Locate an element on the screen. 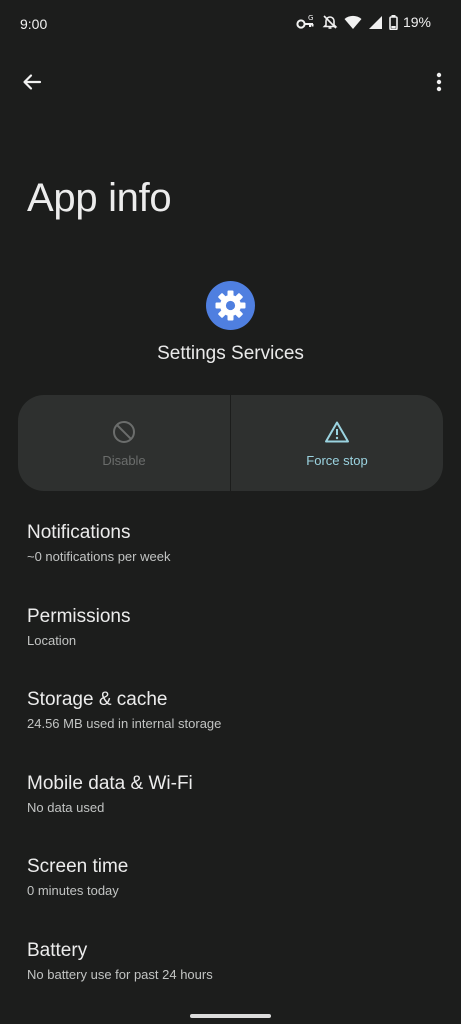 The width and height of the screenshot is (461, 1024). back-button is located at coordinates (32, 82).